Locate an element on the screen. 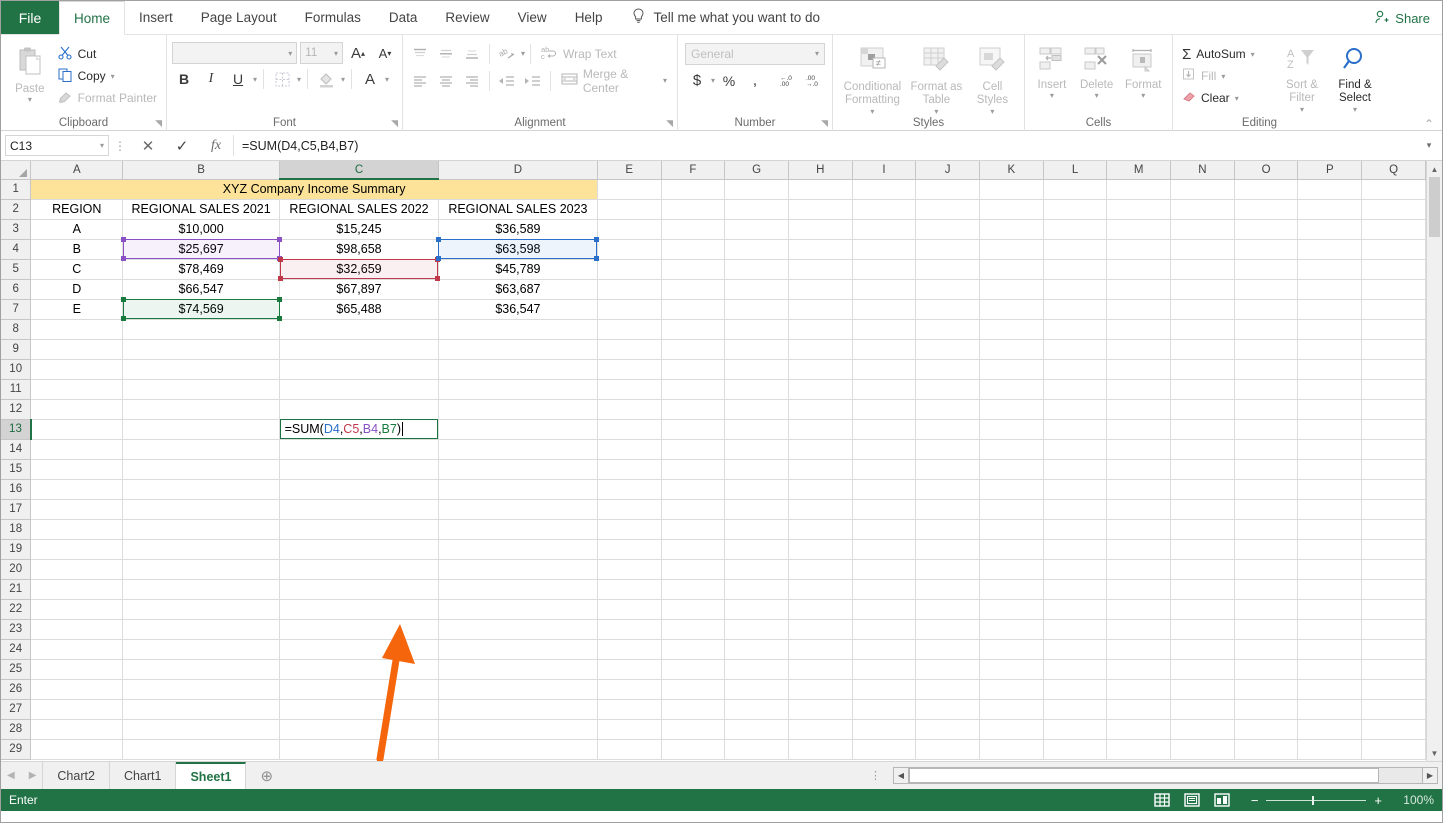  cell-P14 is located at coordinates (1330, 449).